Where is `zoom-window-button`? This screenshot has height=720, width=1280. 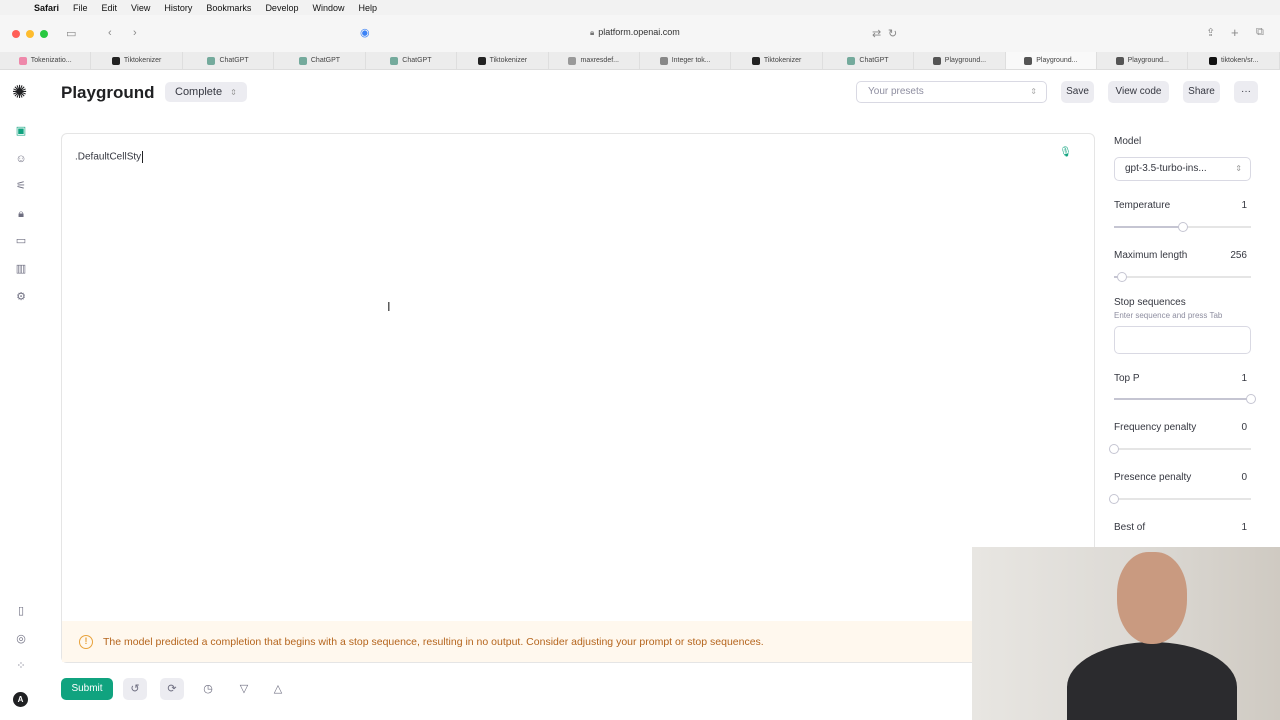 zoom-window-button is located at coordinates (44, 33).